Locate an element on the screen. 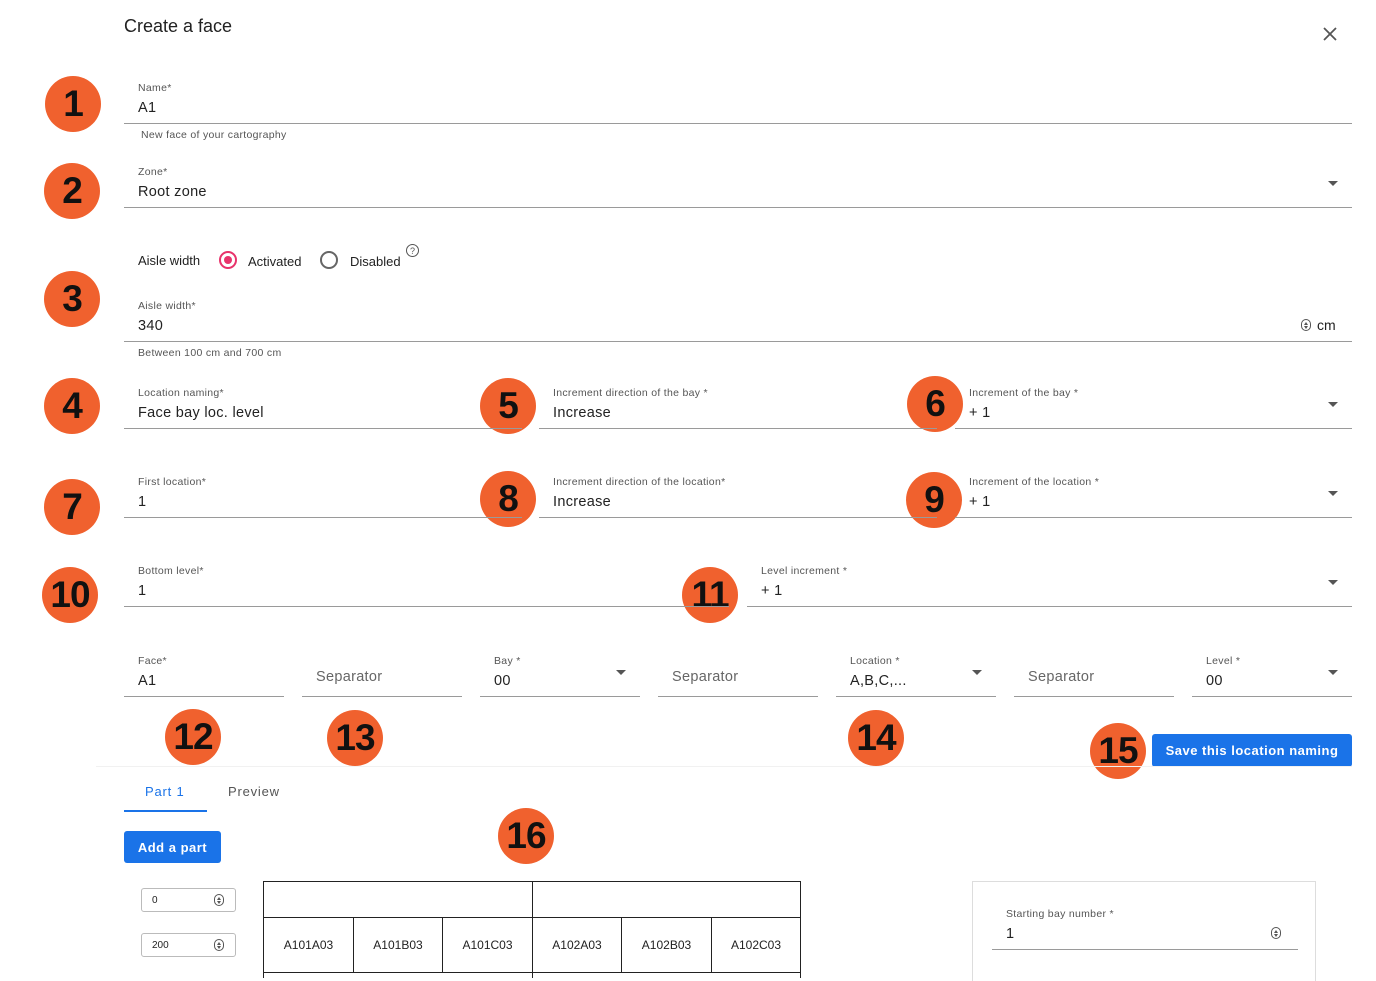 This screenshot has width=1376, height=981. zone-value: Root zone is located at coordinates (172, 192).